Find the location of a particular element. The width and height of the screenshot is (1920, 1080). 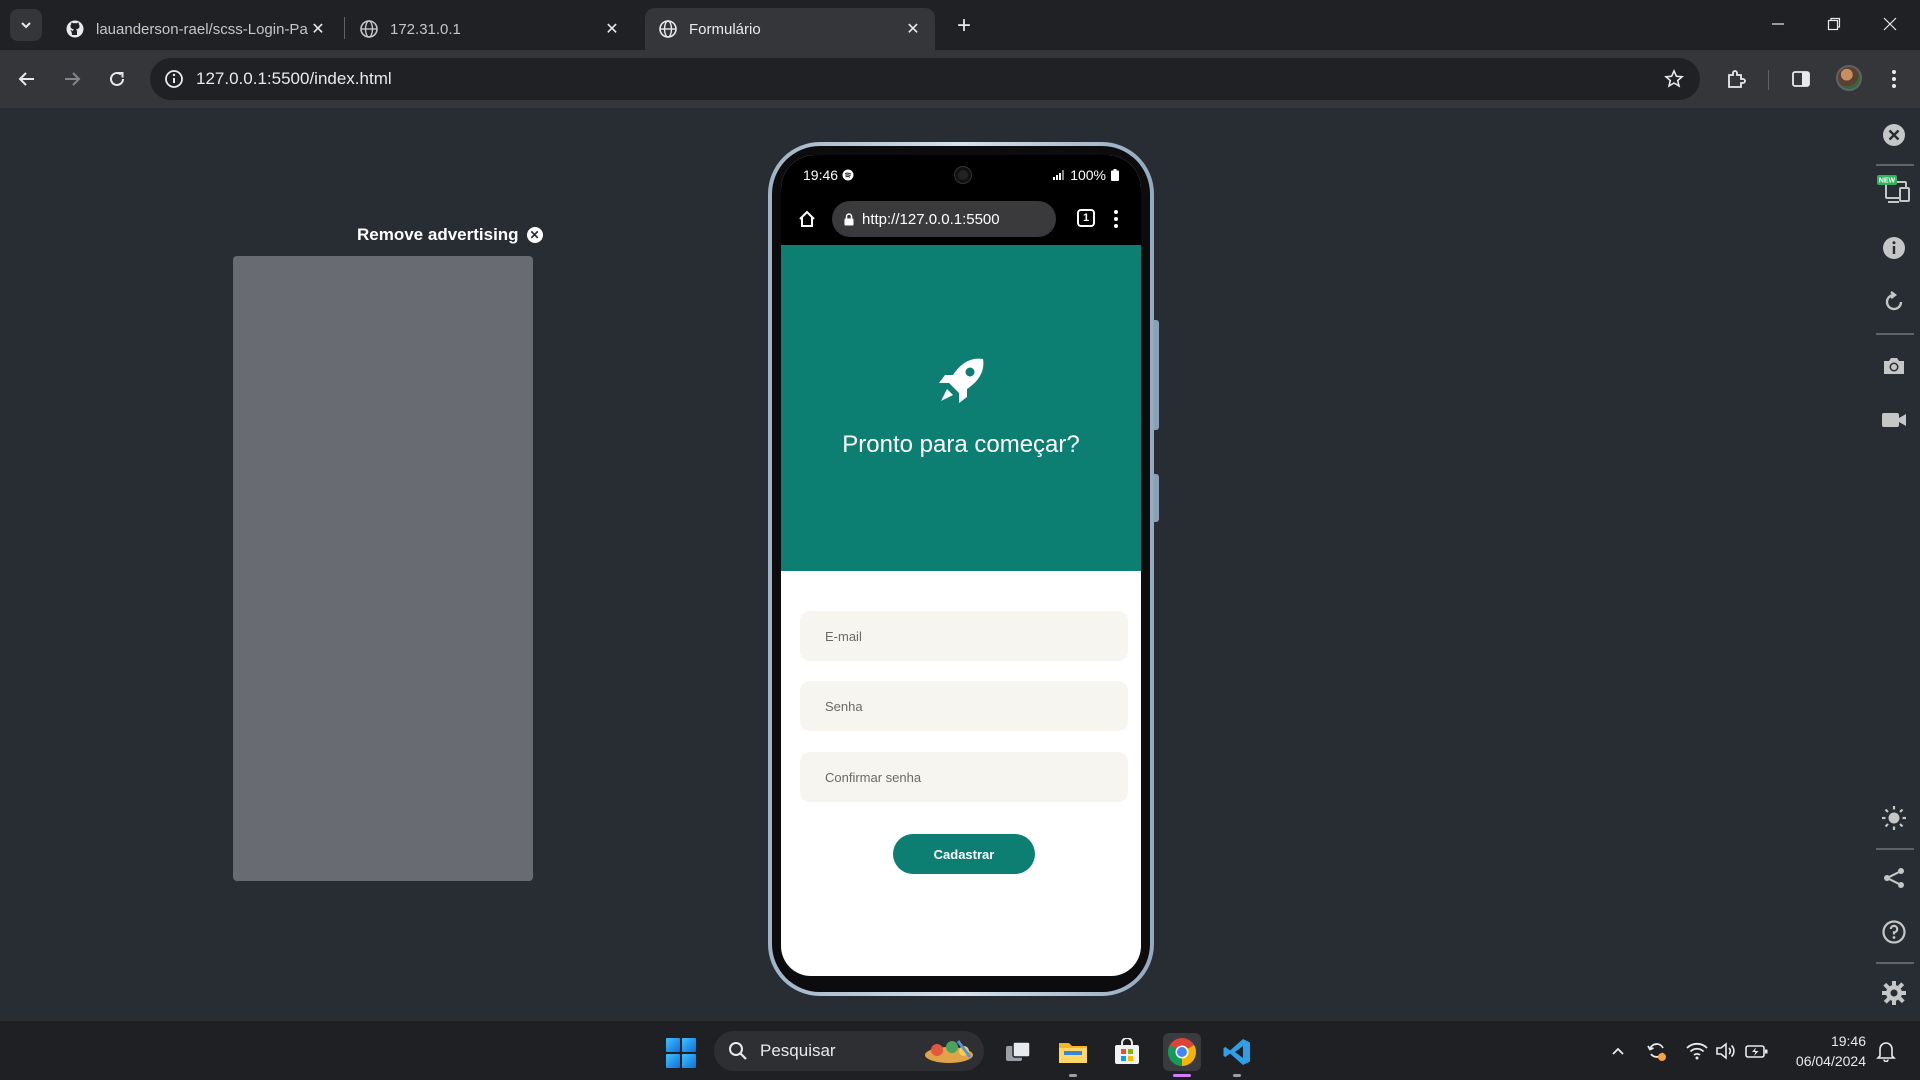

bookmark-star-icon is located at coordinates (1674, 79).